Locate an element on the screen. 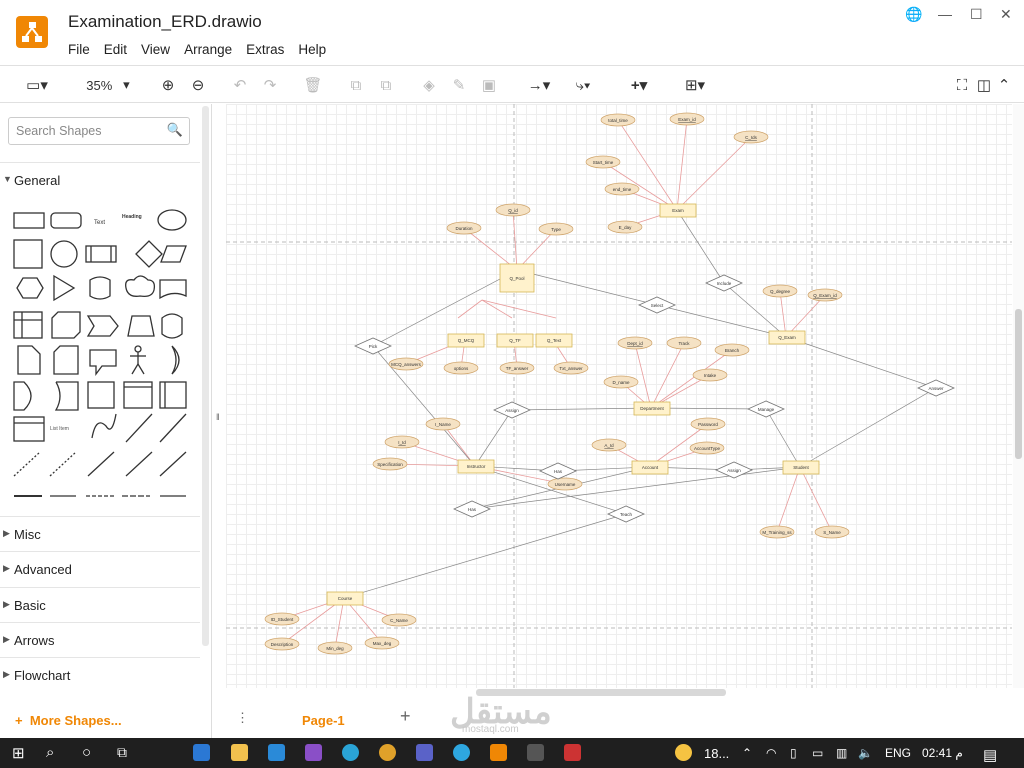 The height and width of the screenshot is (768, 1024). visual-studio-icon is located at coordinates (313, 752).